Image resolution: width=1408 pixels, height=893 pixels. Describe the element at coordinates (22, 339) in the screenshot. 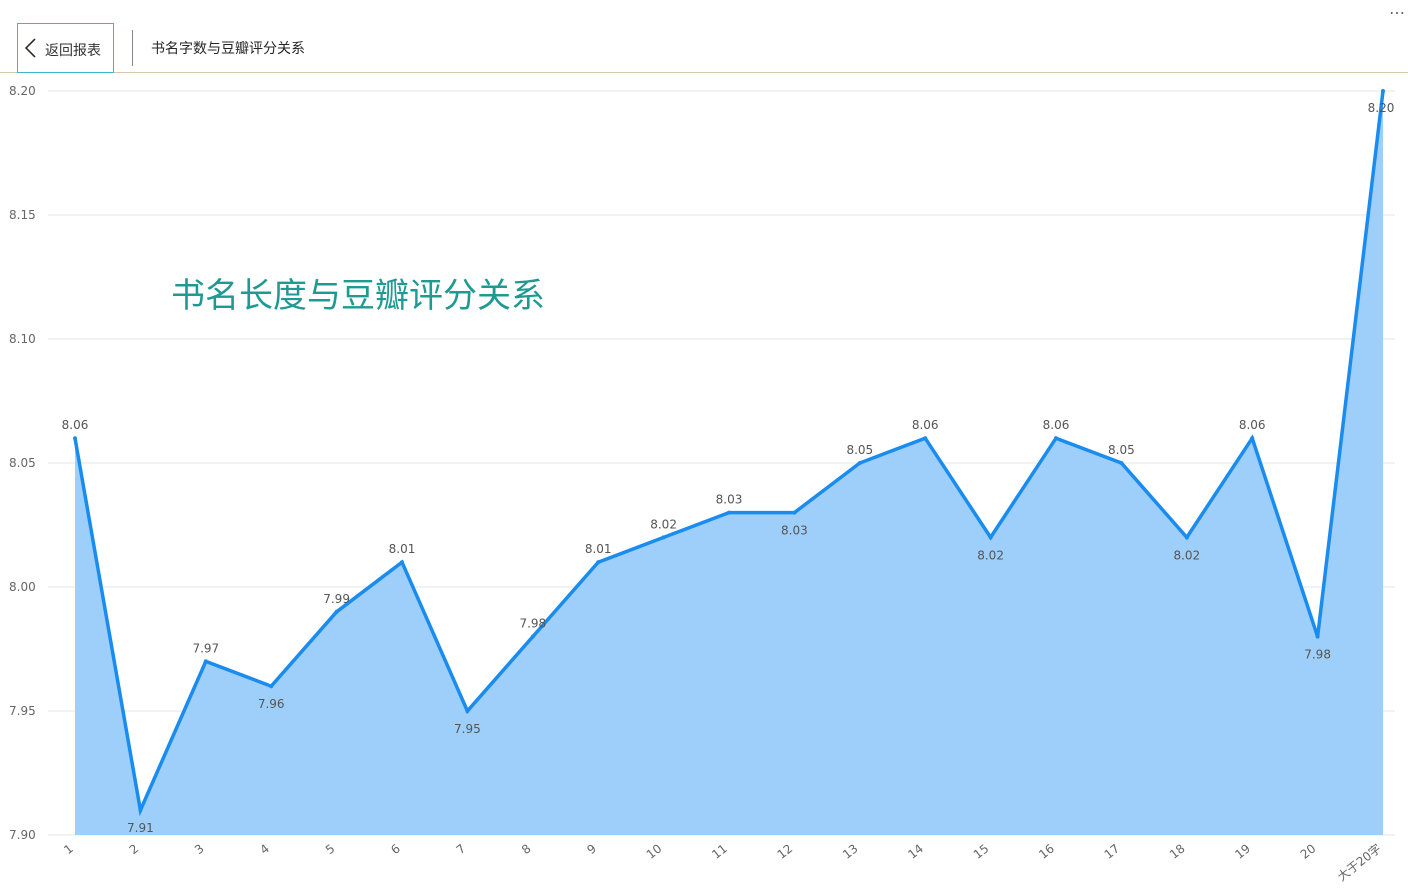

I see `y-tick-label: 8.10` at that location.